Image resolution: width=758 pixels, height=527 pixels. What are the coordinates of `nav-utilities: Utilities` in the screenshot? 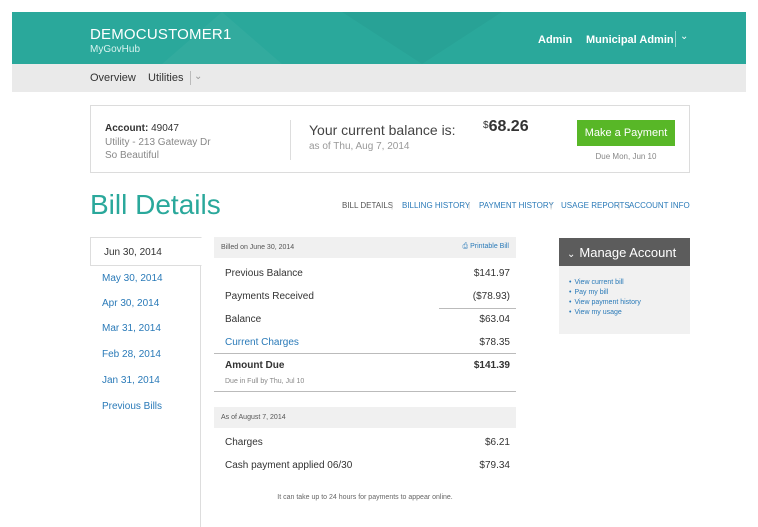 It's located at (165, 78).